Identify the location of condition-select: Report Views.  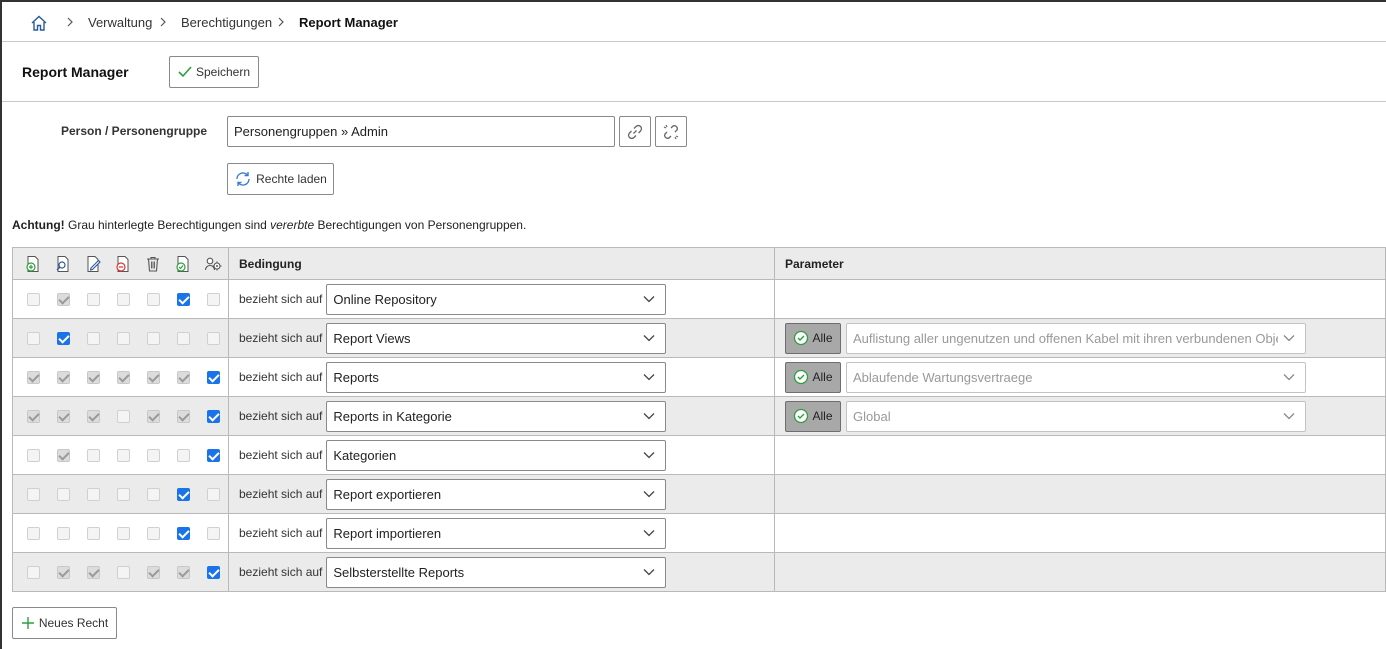
(496, 338).